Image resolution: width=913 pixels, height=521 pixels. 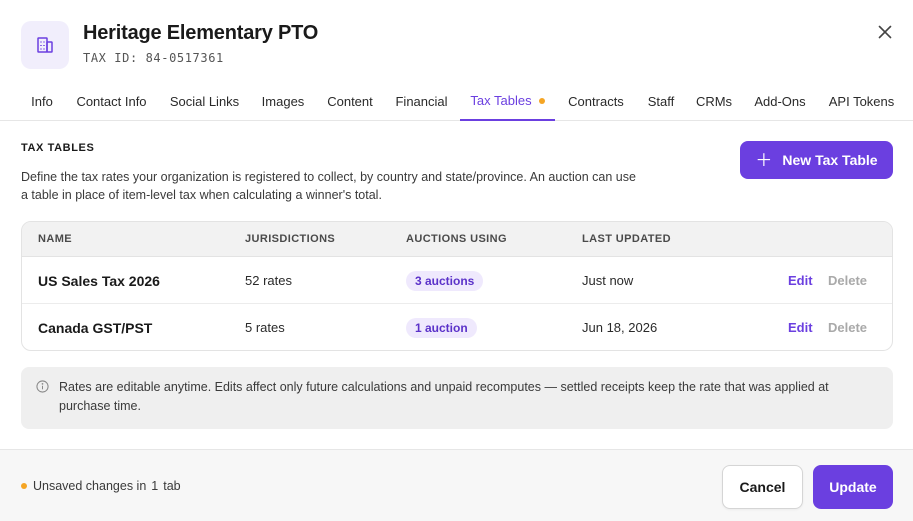 I want to click on tab-tax-tables: Tax Tables, so click(x=507, y=101).